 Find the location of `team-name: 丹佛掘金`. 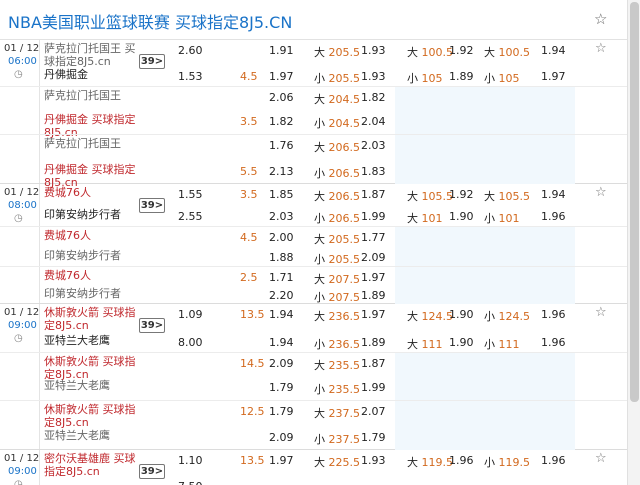

team-name: 丹佛掘金 is located at coordinates (90, 74).